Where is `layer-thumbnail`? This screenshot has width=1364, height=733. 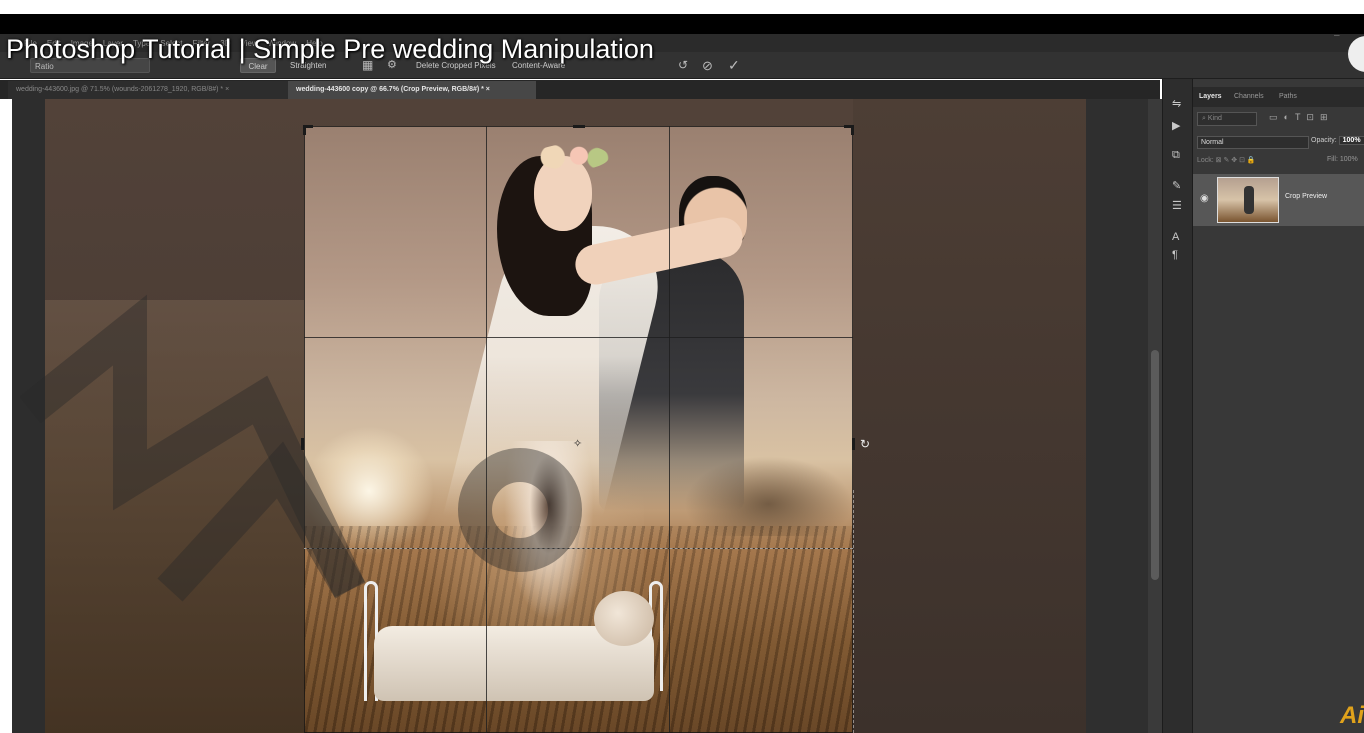 layer-thumbnail is located at coordinates (1248, 200).